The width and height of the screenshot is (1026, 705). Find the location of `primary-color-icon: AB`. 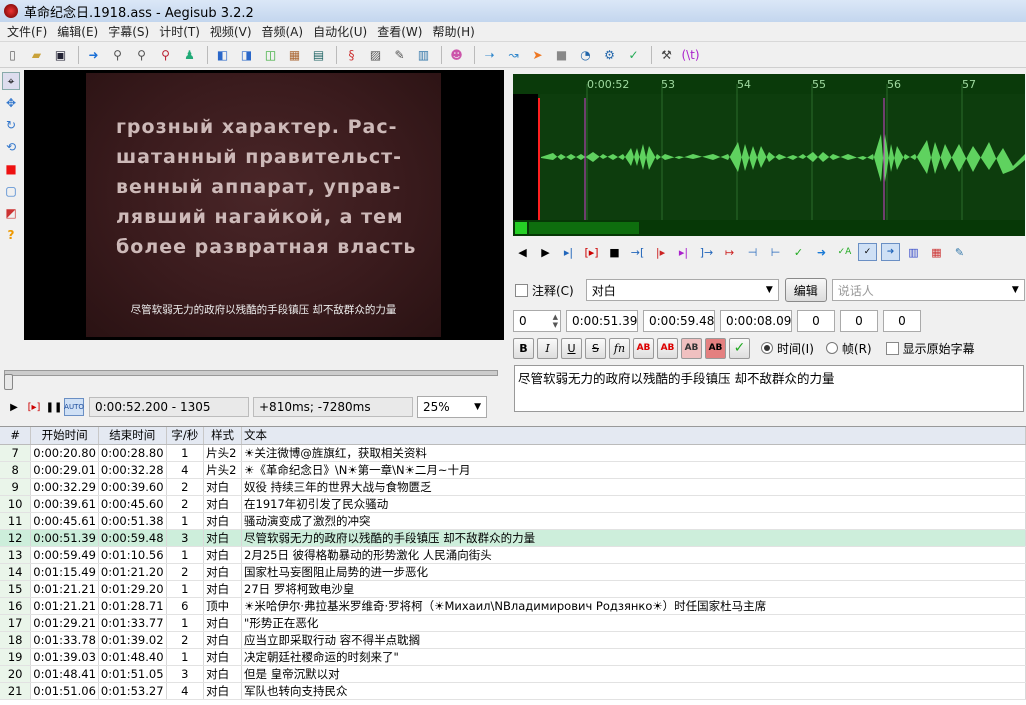

primary-color-icon: AB is located at coordinates (643, 348).